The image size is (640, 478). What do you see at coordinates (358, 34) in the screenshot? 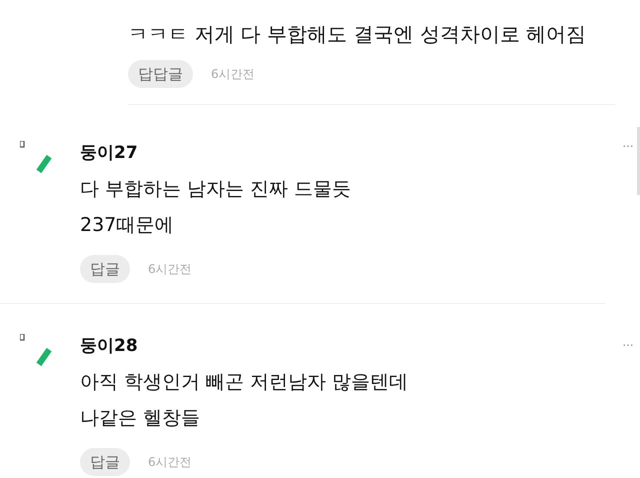
I see `comment-text: ㅋㅋㅌ 저게 다 부합해도 결국엔 성격차이로 헤어짐` at bounding box center [358, 34].